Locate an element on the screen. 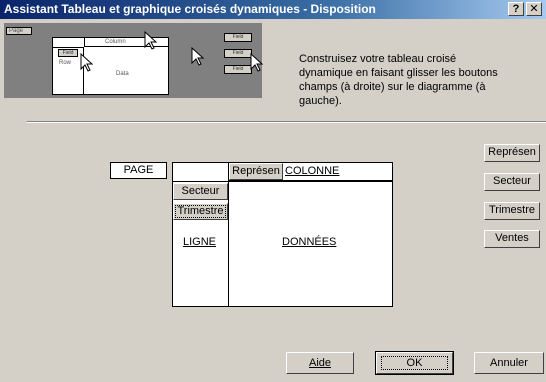 This screenshot has height=382, width=546. help-button: ? is located at coordinates (516, 9).